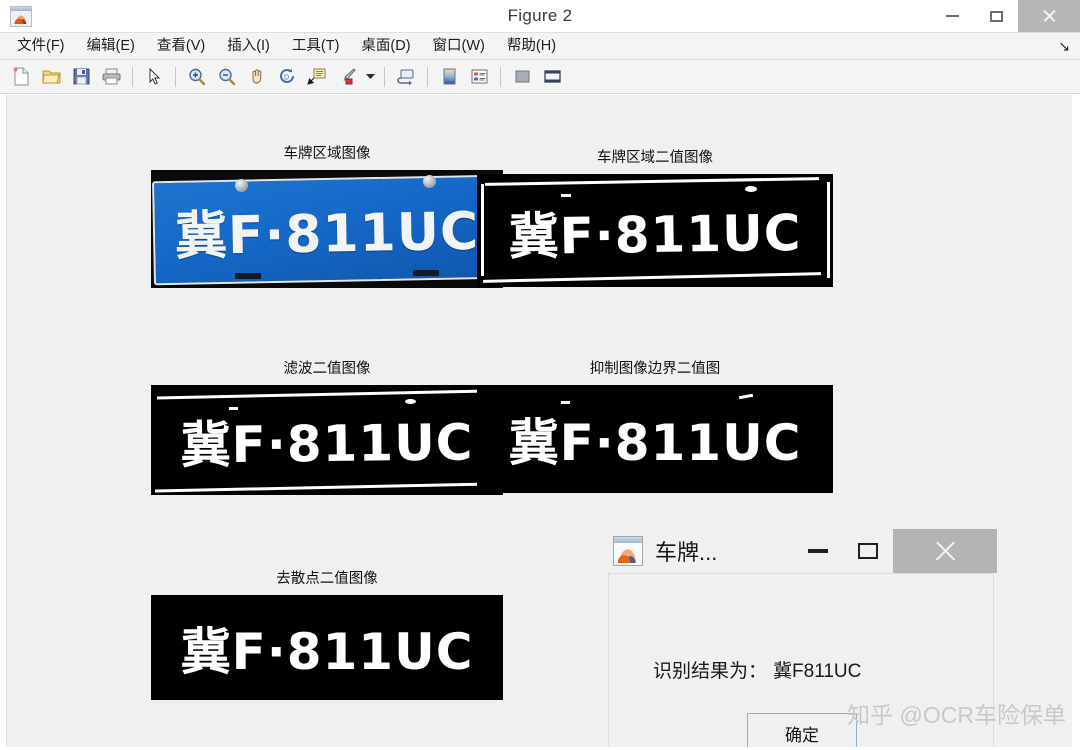  I want to click on plate-image-color: 冀F·811UC, so click(327, 229).